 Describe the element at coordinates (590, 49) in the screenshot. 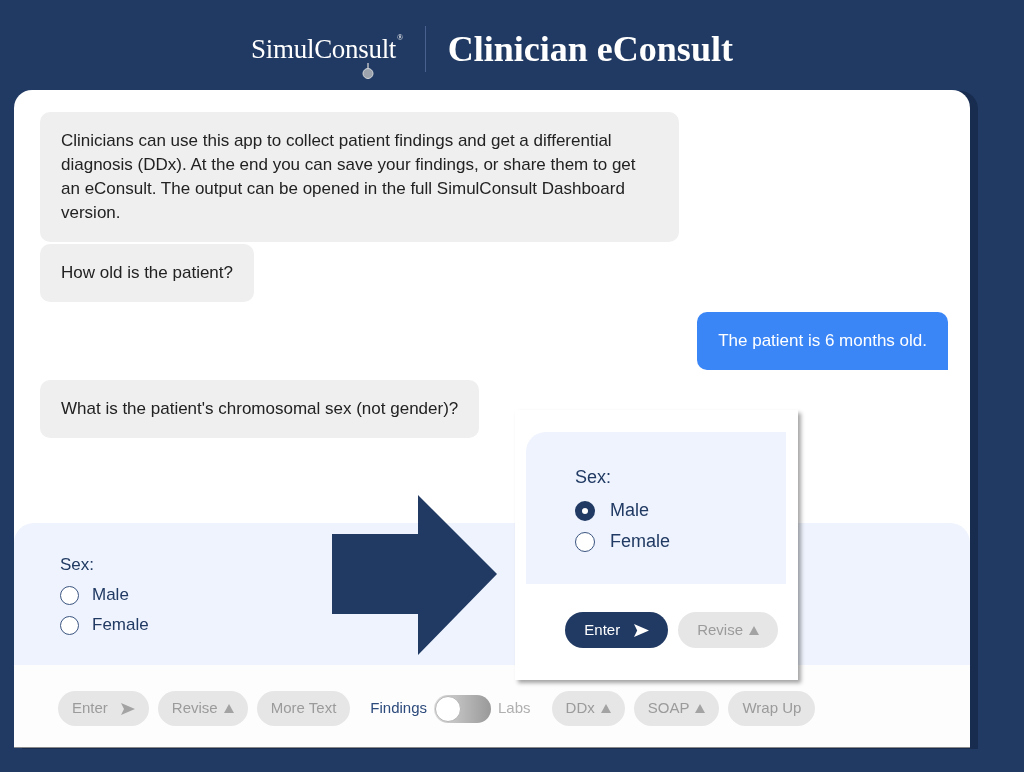

I see `app-title: Clinician eConsult` at that location.